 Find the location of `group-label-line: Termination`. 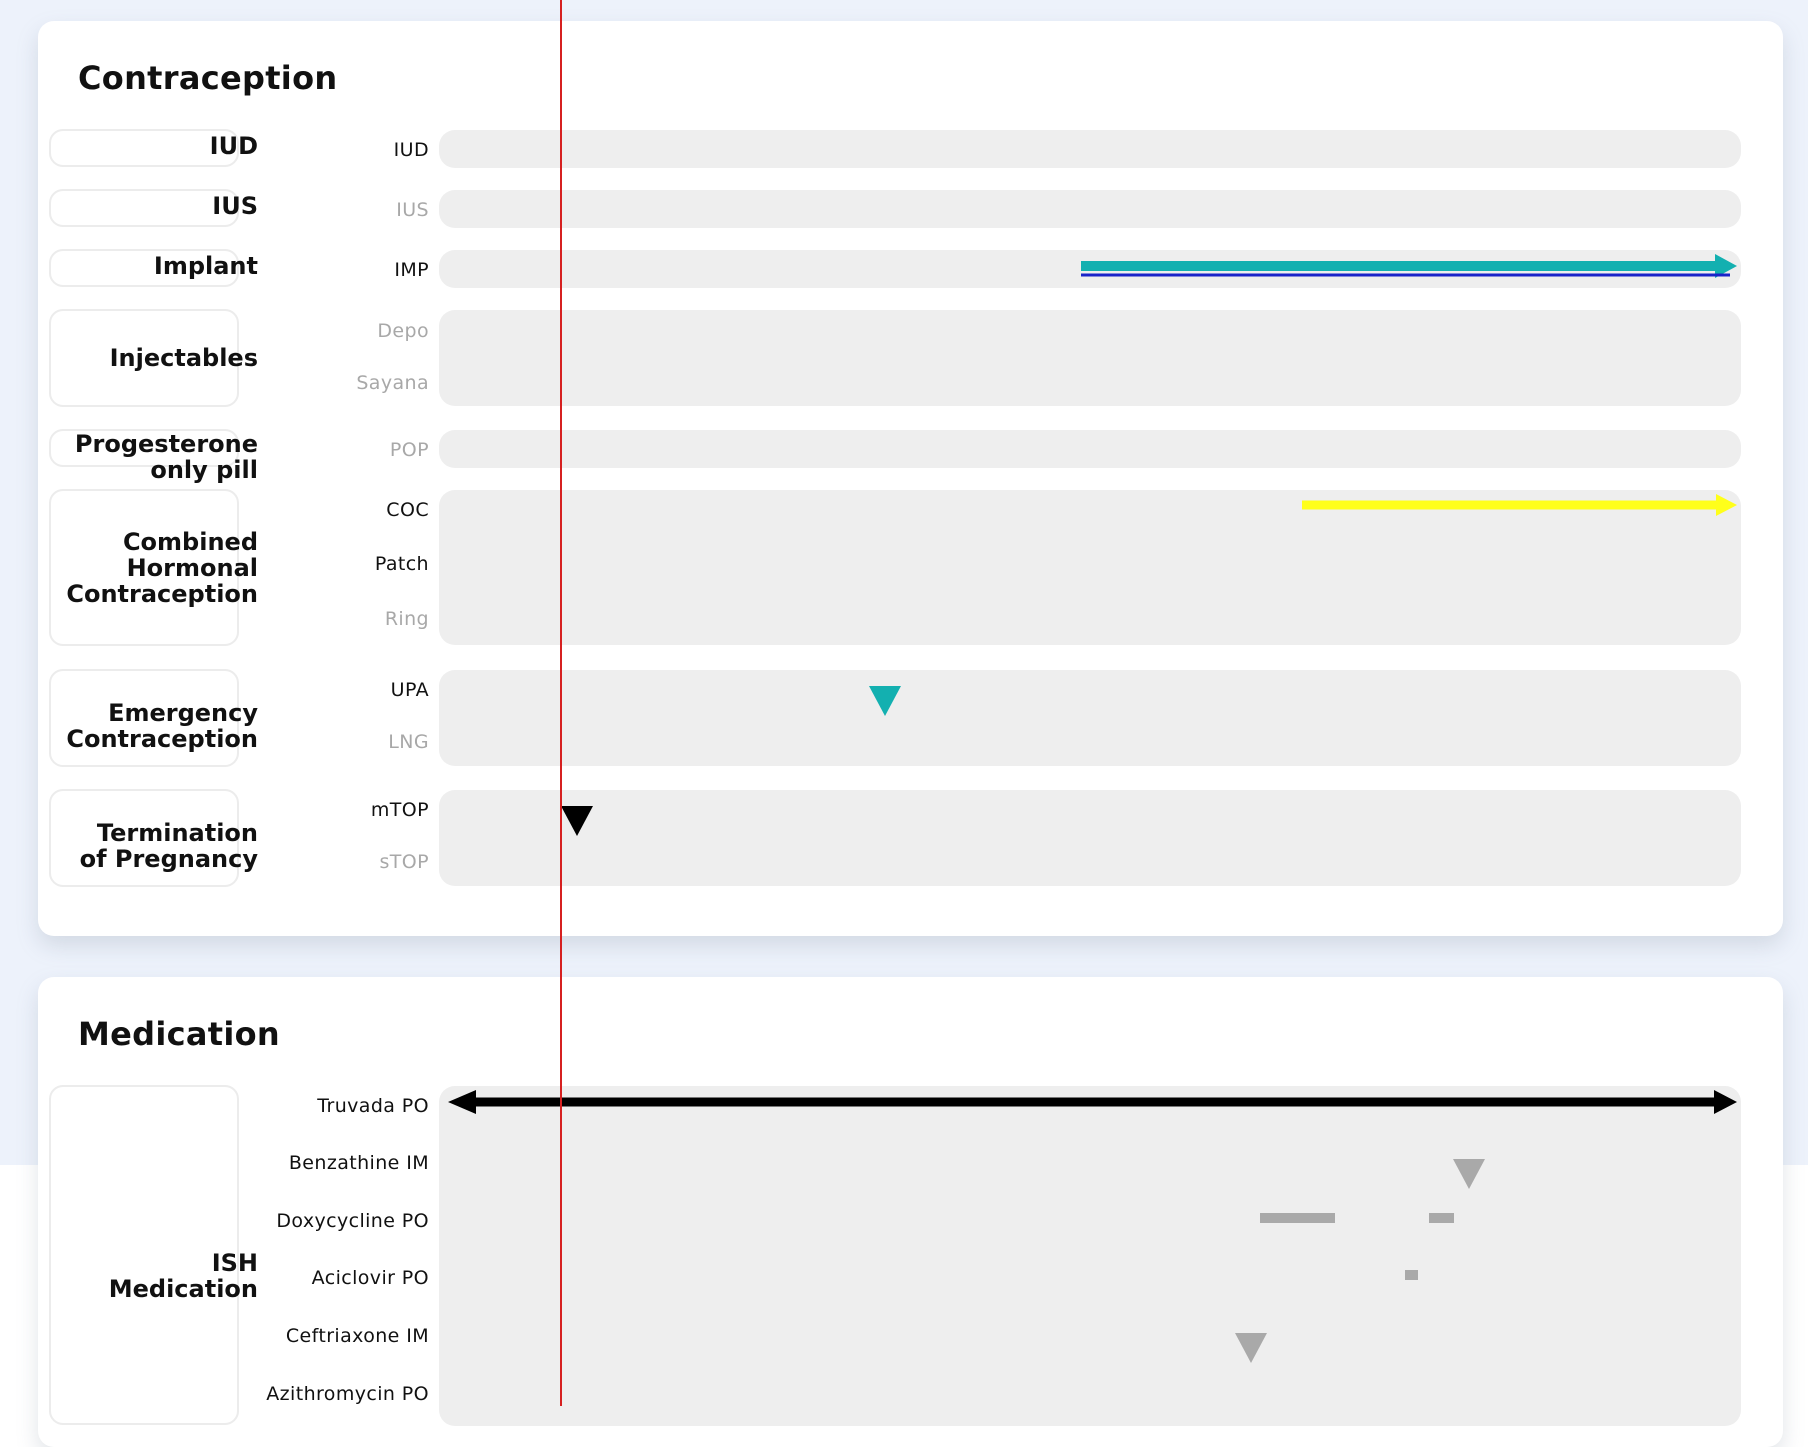

group-label-line: Termination is located at coordinates (177, 833).